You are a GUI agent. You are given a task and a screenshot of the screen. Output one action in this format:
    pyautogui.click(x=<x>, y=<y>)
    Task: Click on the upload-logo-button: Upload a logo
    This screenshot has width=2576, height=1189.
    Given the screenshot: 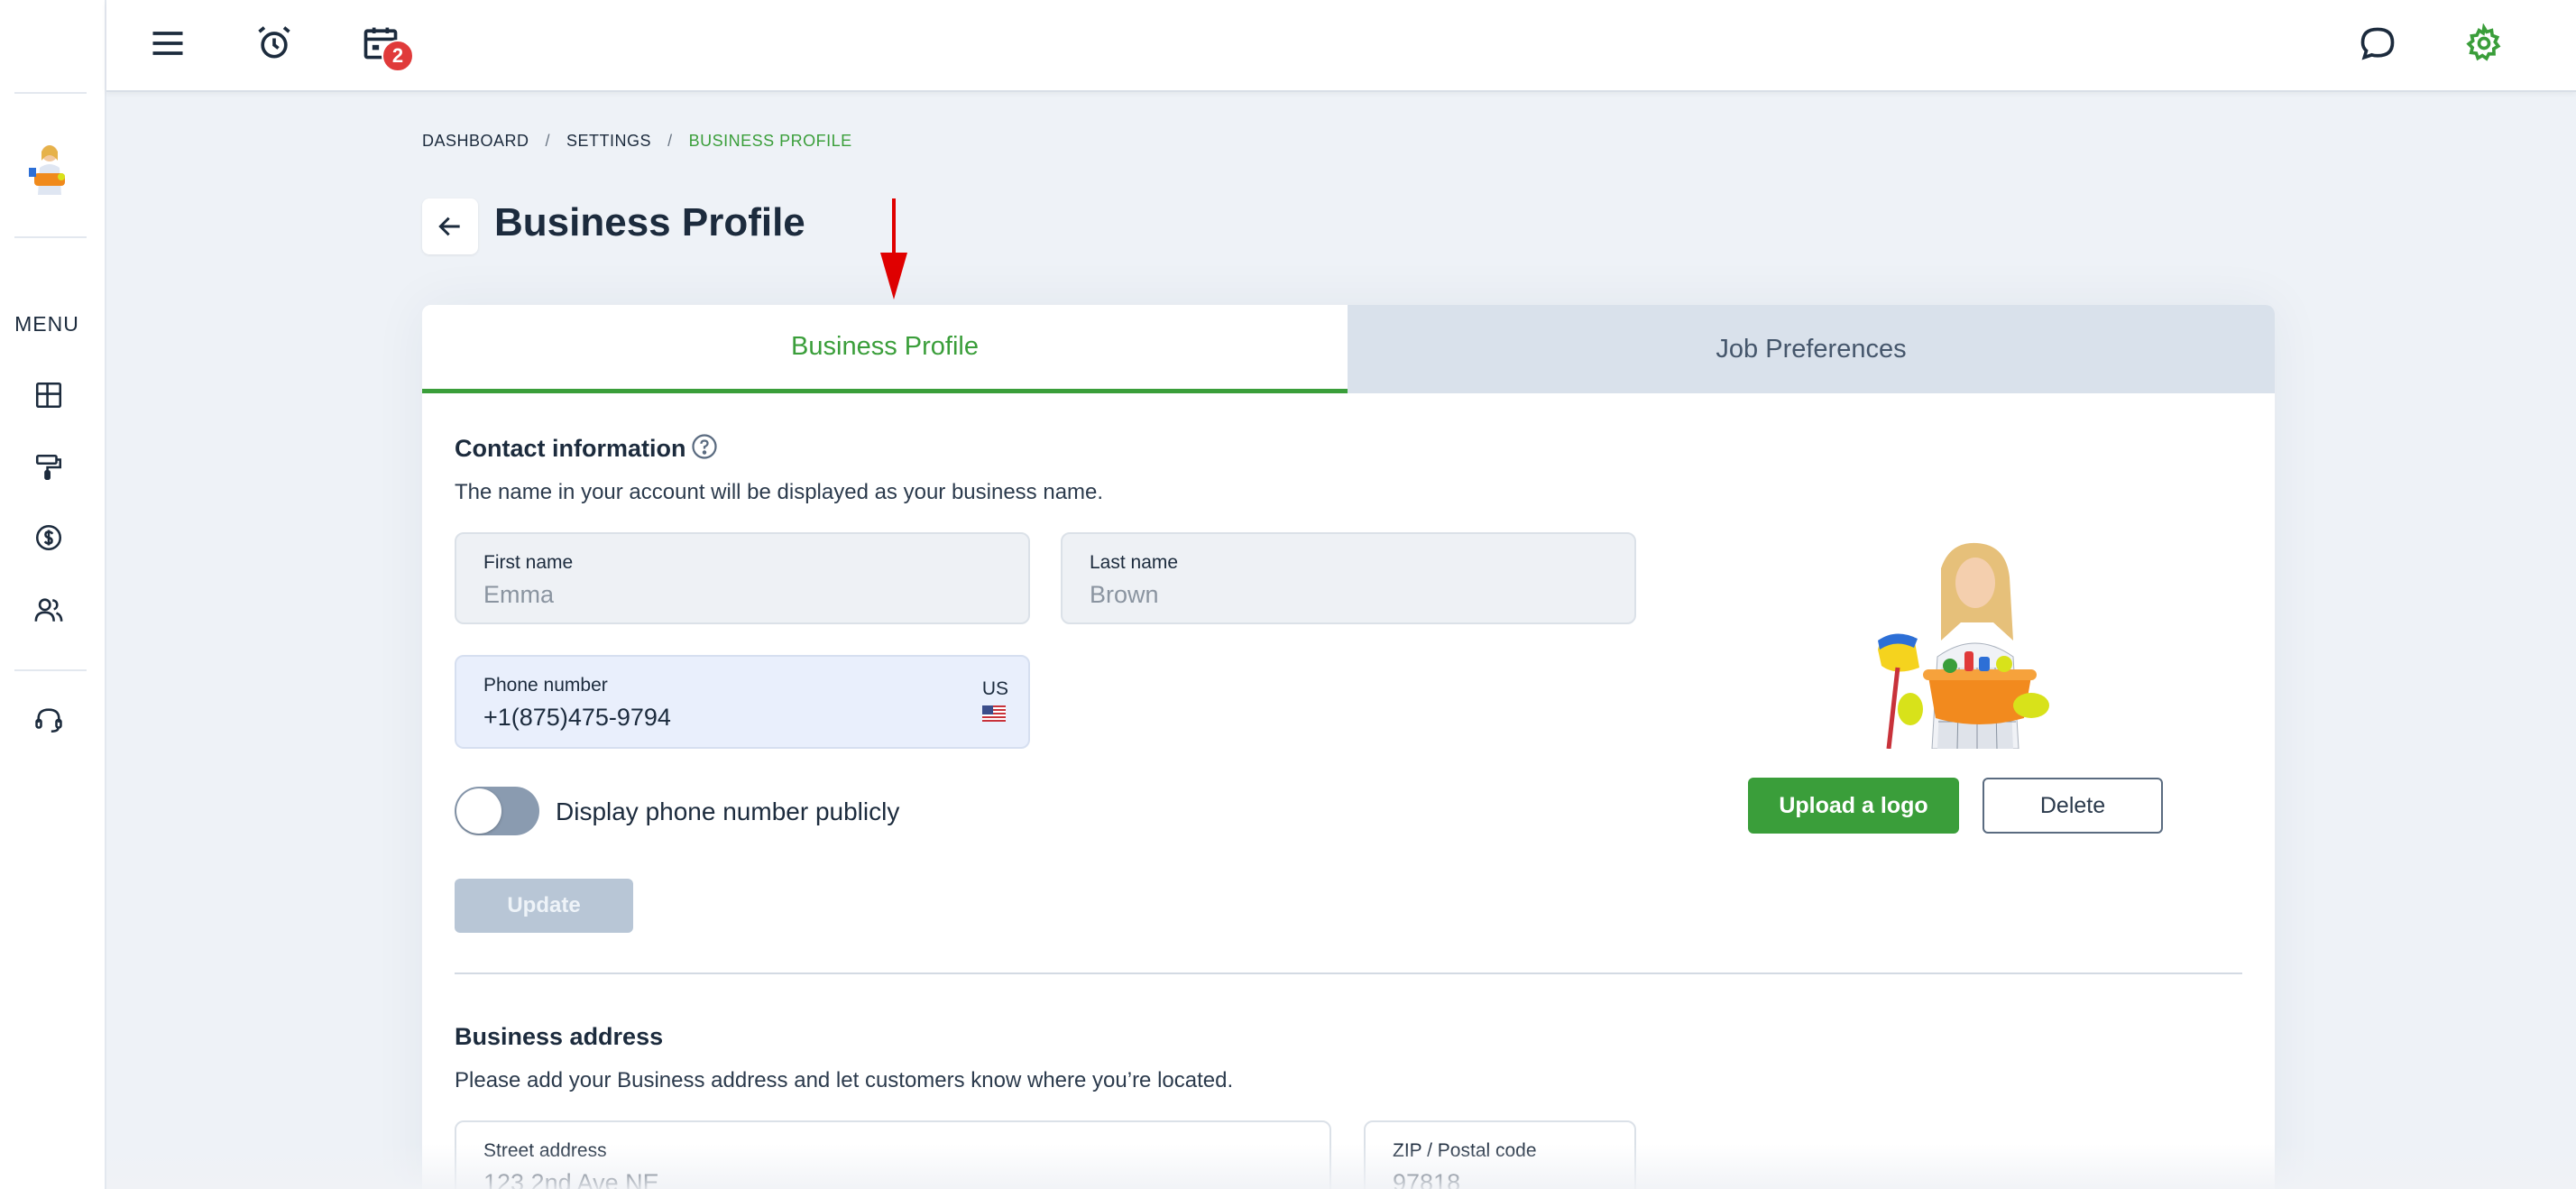 What is the action you would take?
    pyautogui.click(x=1854, y=806)
    